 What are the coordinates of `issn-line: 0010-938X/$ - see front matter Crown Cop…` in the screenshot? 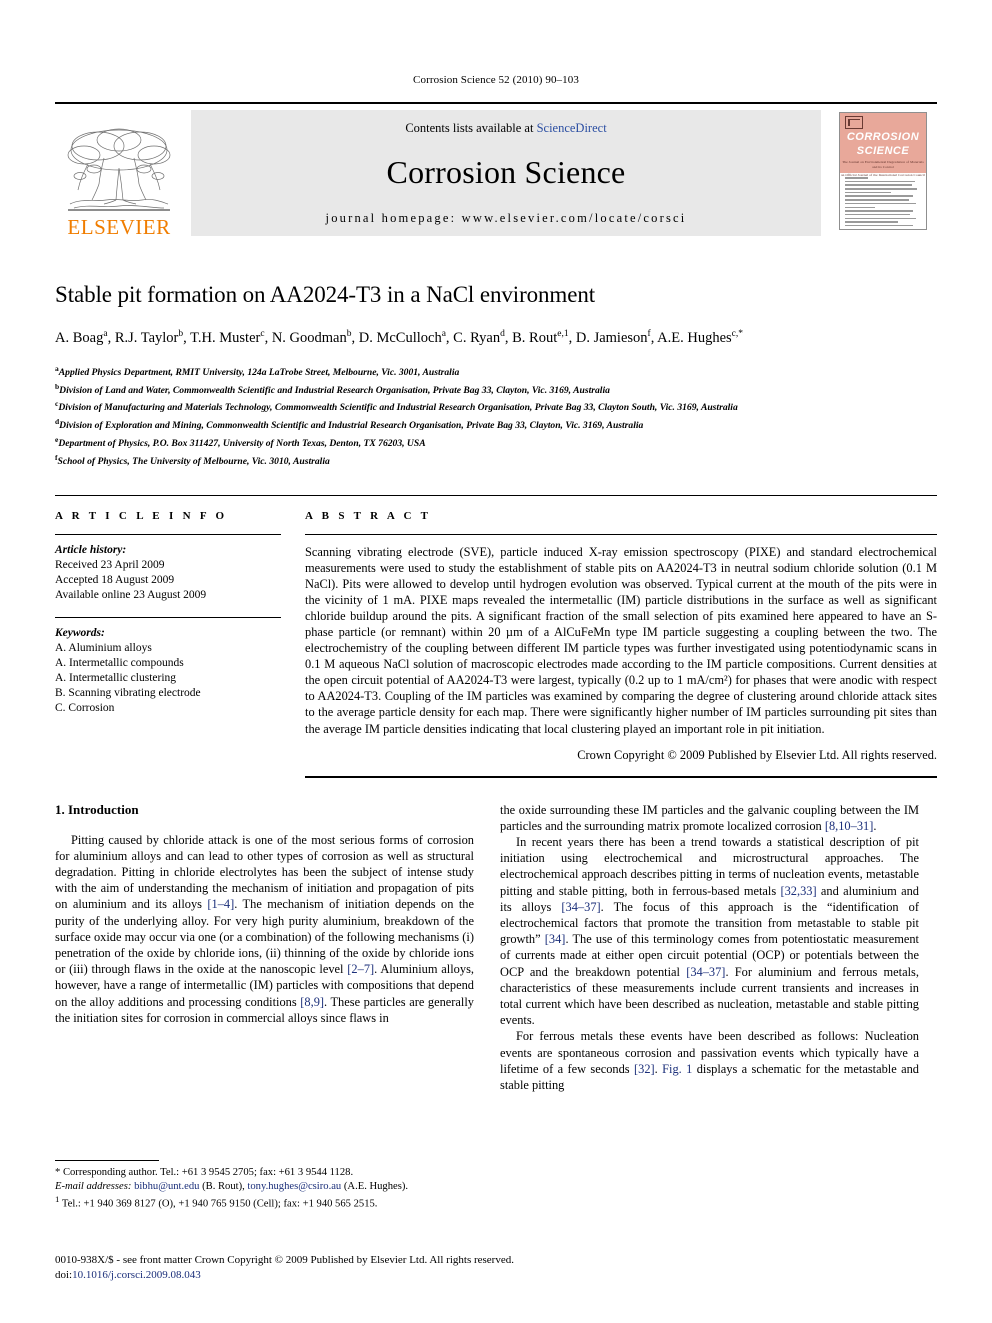 It's located at (284, 1260).